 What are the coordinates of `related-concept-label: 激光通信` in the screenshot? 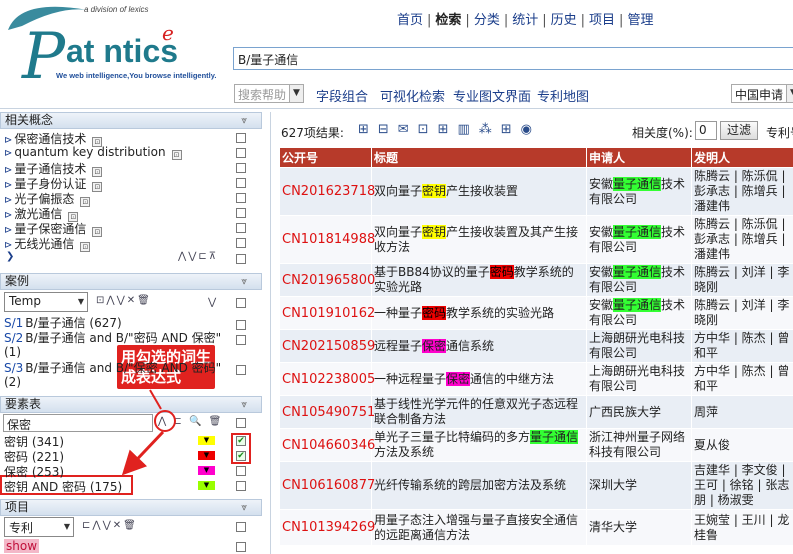 It's located at (38, 214).